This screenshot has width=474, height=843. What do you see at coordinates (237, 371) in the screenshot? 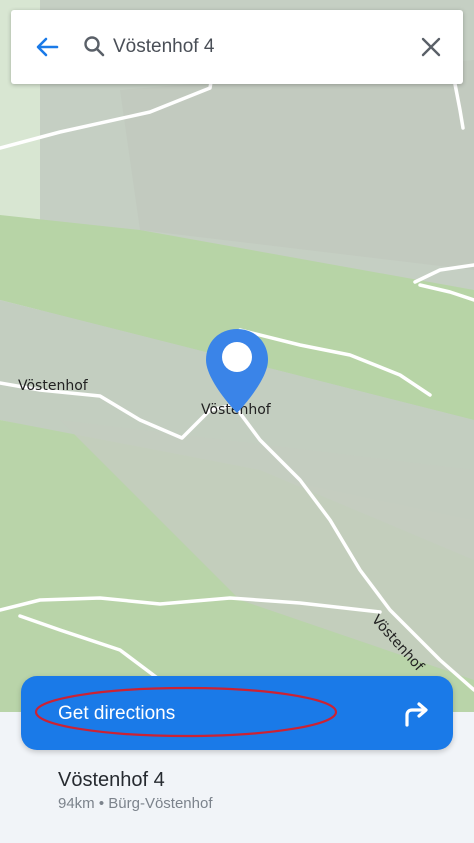
I see `location-pin-icon` at bounding box center [237, 371].